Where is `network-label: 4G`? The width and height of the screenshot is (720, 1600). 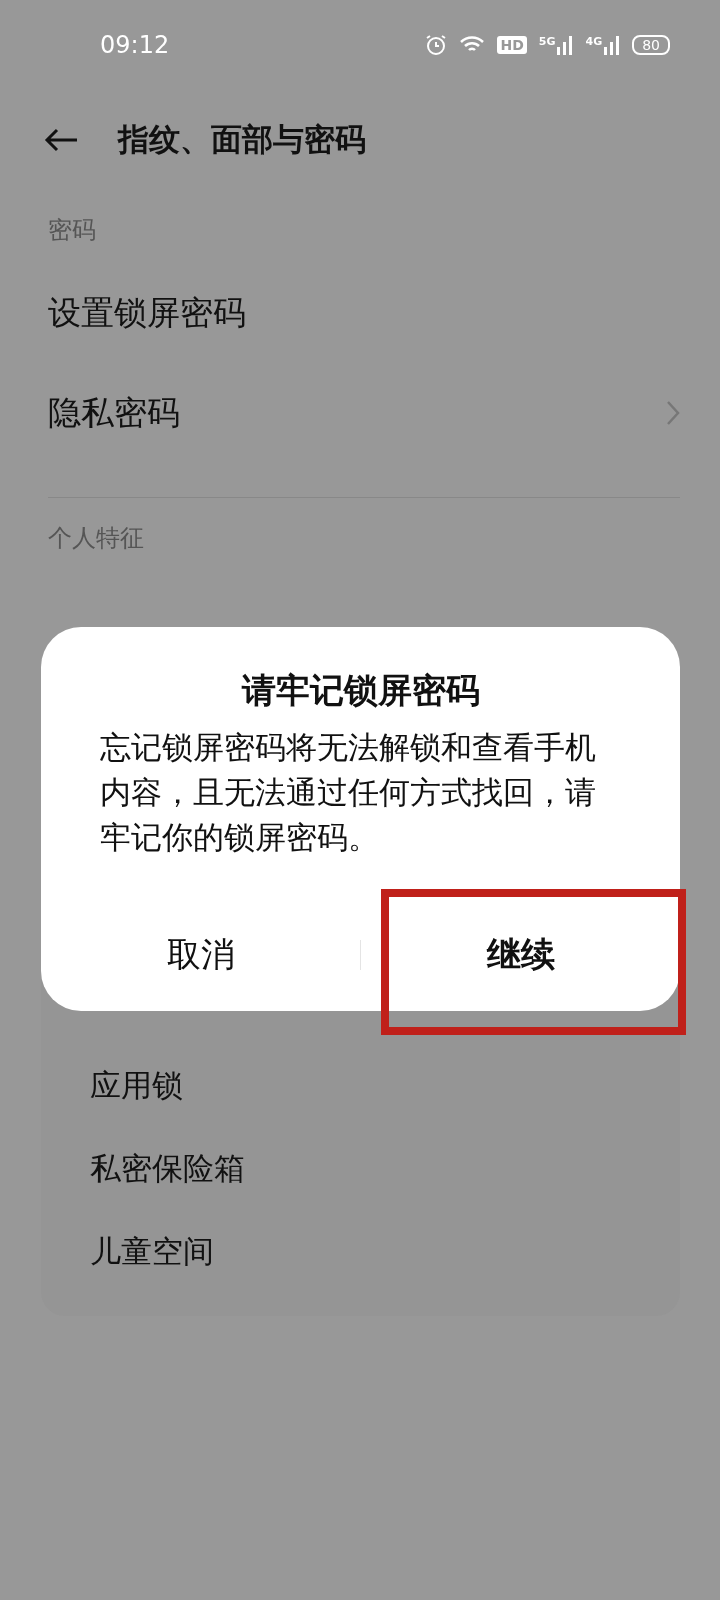
network-label: 4G is located at coordinates (594, 41).